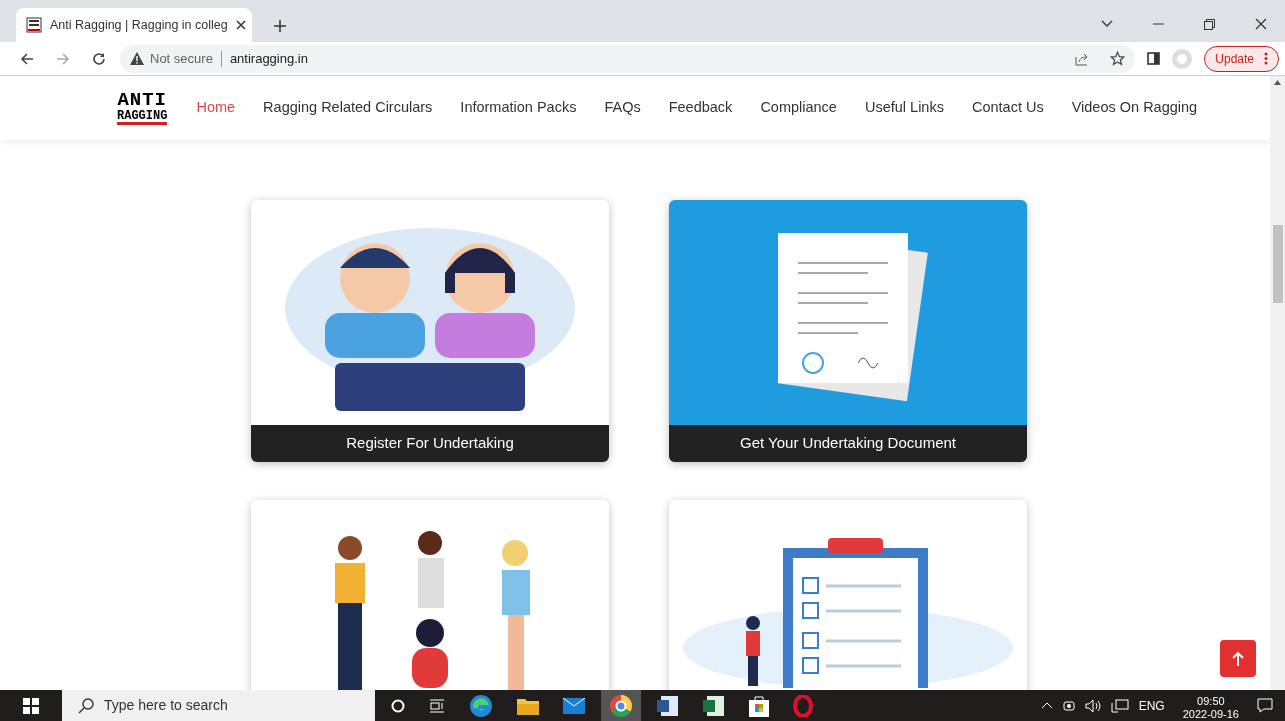 The width and height of the screenshot is (1285, 721). Describe the element at coordinates (1209, 24) in the screenshot. I see `restore-icon` at that location.